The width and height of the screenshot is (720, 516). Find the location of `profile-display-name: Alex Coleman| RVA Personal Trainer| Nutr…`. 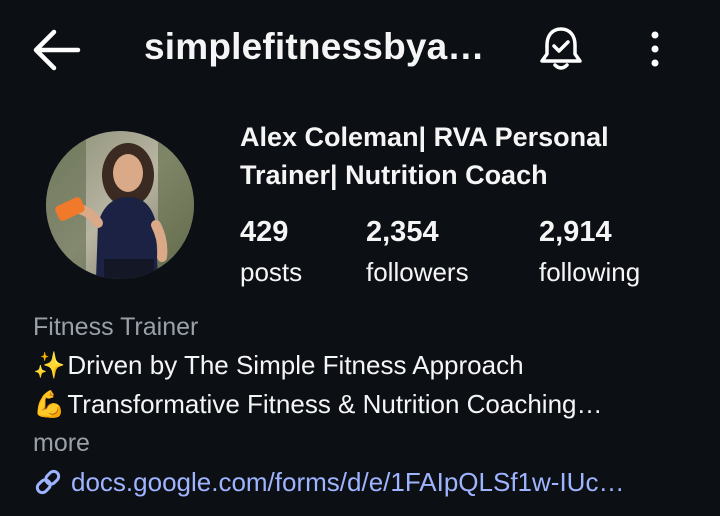

profile-display-name: Alex Coleman| RVA Personal Trainer| Nutr… is located at coordinates (424, 156).